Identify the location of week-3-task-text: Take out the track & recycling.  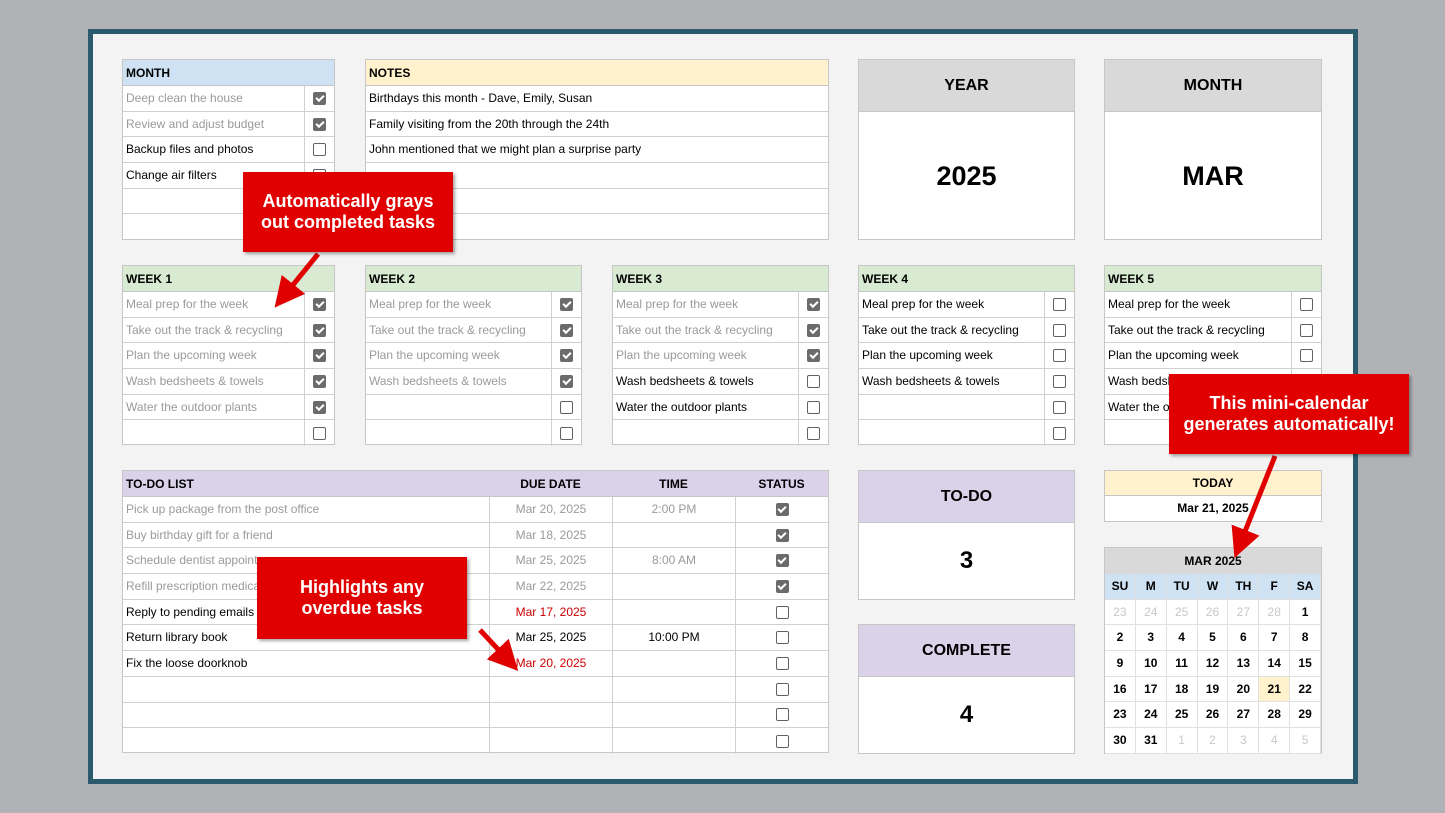
(705, 330).